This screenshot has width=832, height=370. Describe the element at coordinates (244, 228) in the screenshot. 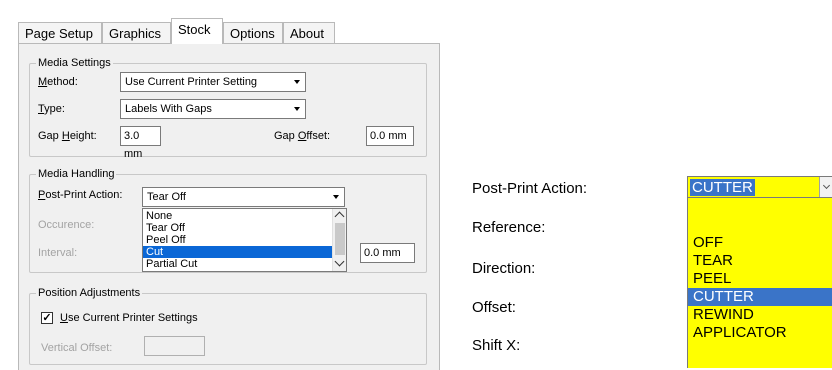

I see `dropdown-option-tear-off: Tear Off` at that location.